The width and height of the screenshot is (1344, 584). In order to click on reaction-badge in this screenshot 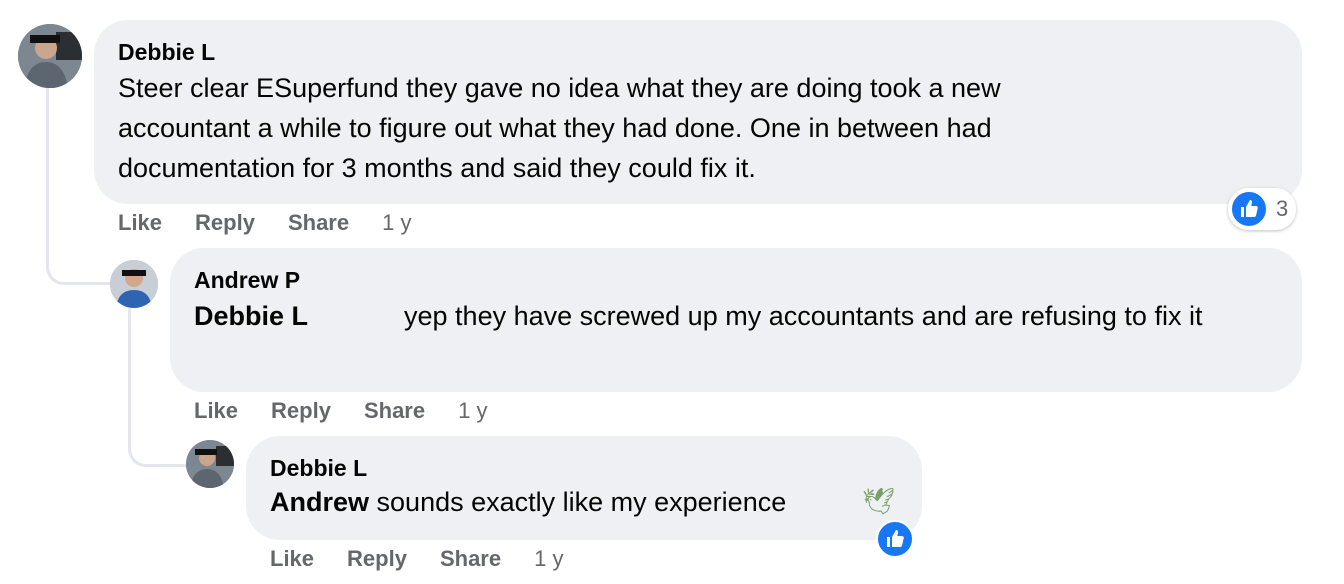, I will do `click(895, 539)`.